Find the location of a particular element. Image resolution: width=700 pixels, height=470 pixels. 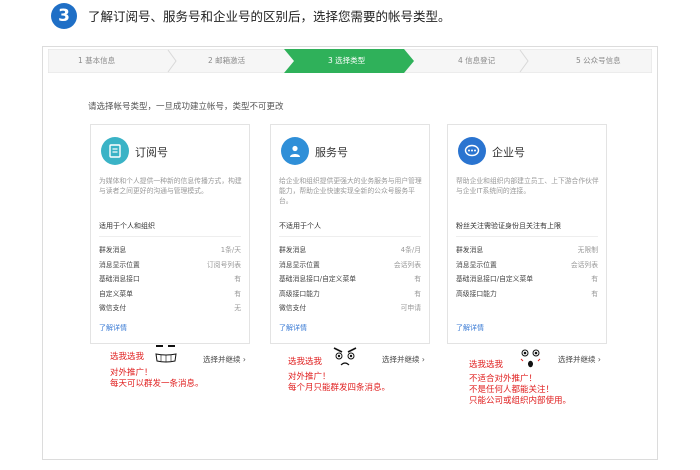

step-select-type: 3 选择类型 is located at coordinates (347, 60).